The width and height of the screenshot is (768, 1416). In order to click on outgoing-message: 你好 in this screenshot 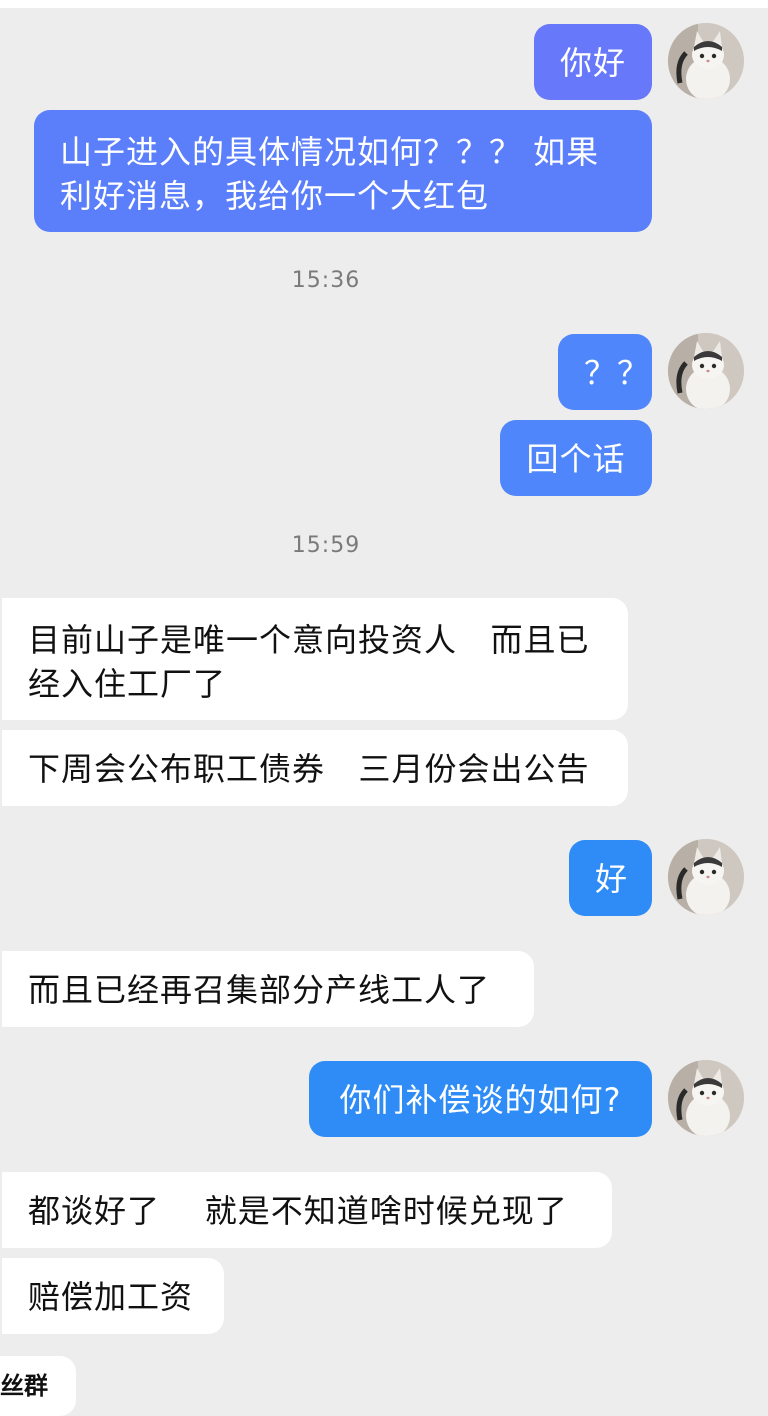, I will do `click(593, 62)`.